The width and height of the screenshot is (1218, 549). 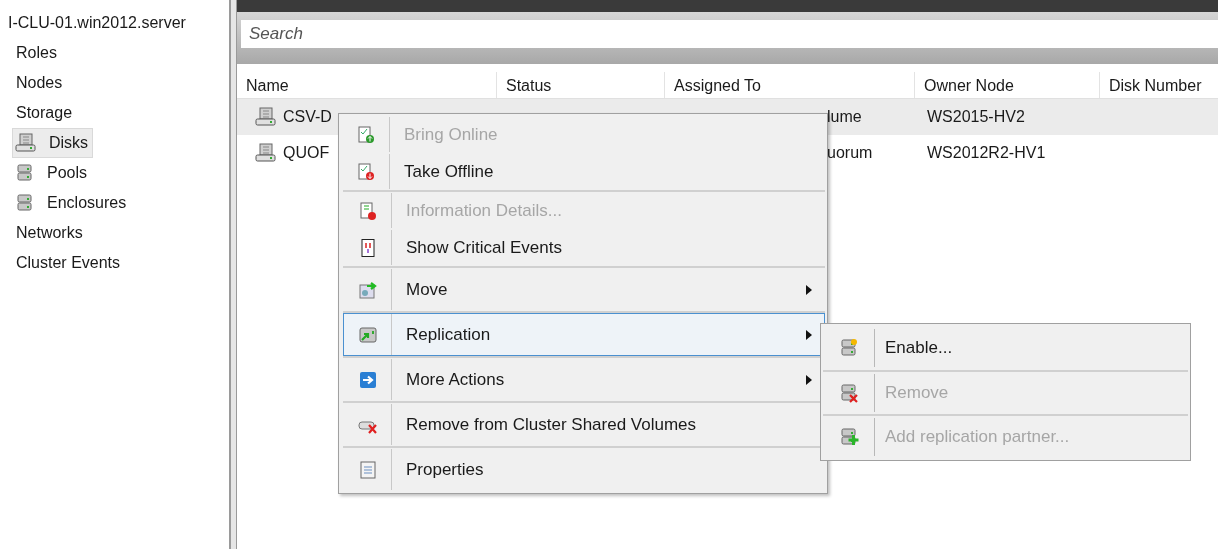 I want to click on table-cell-text: QUOF, so click(x=306, y=153).